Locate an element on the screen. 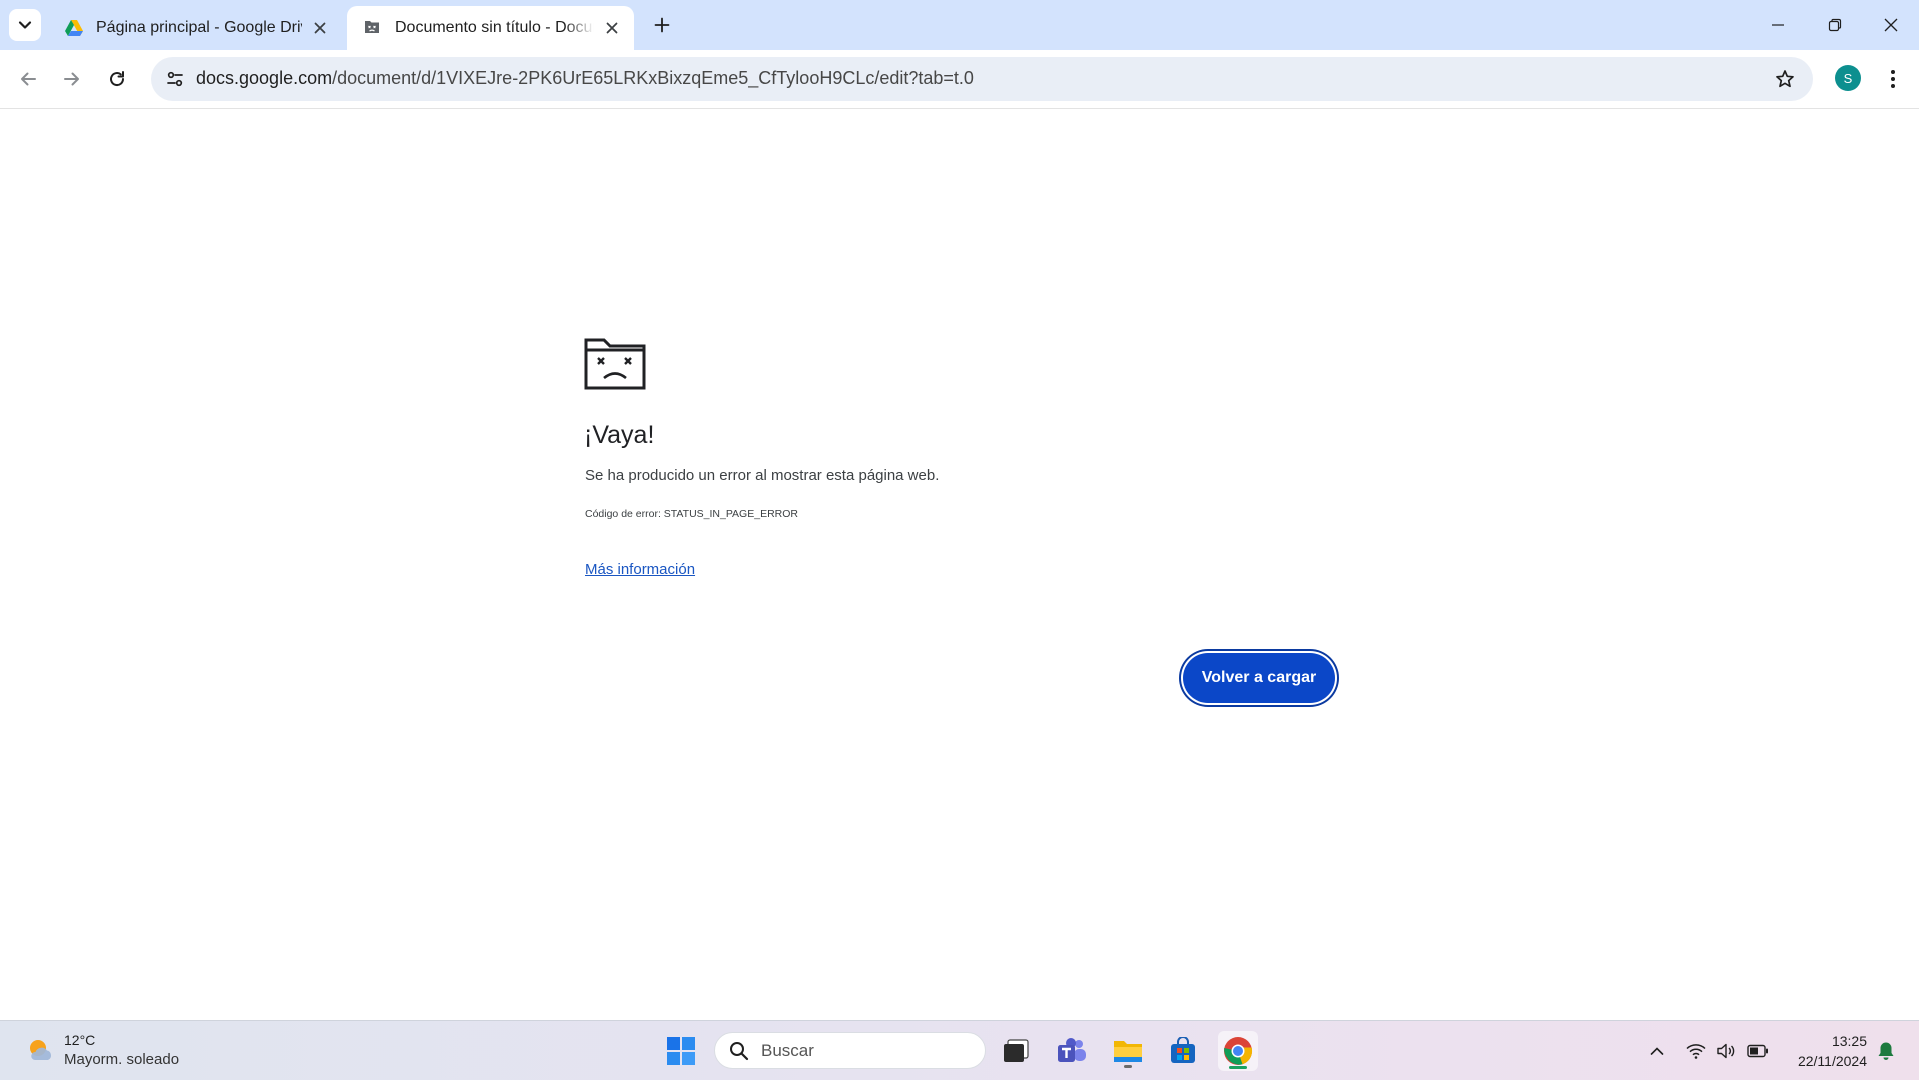 This screenshot has height=1080, width=1919. clock-date: 22/11/2024 is located at coordinates (1832, 1061).